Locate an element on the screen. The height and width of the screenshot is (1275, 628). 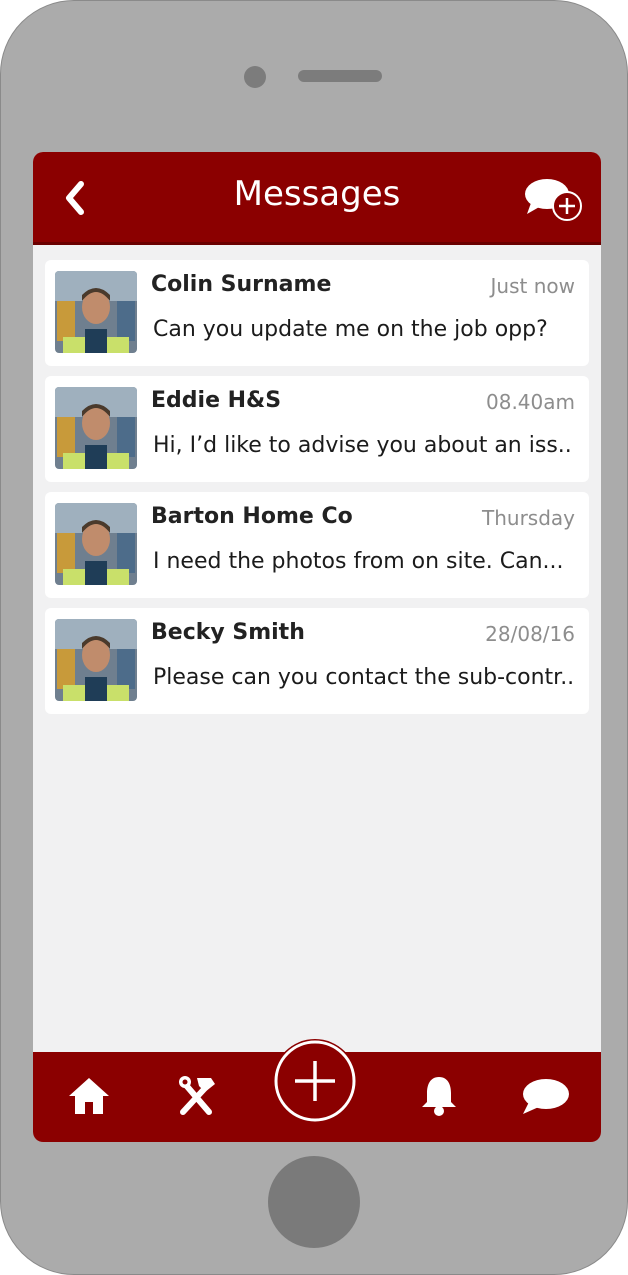
chat-icon is located at coordinates (546, 1096).